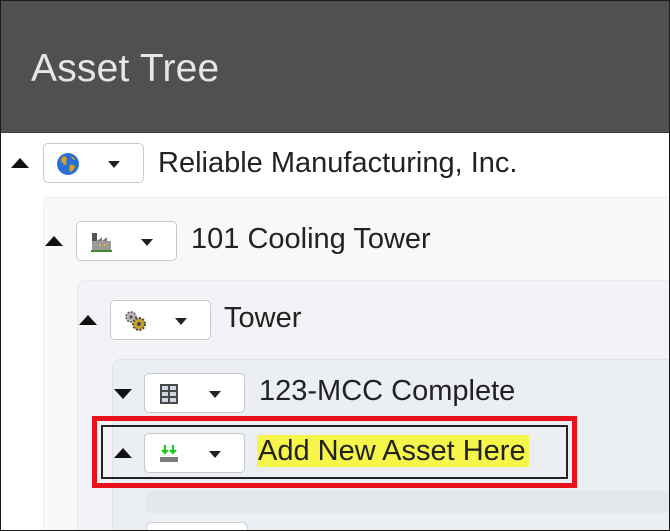  I want to click on node-label: Reliable Manufacturing, Inc., so click(338, 163).